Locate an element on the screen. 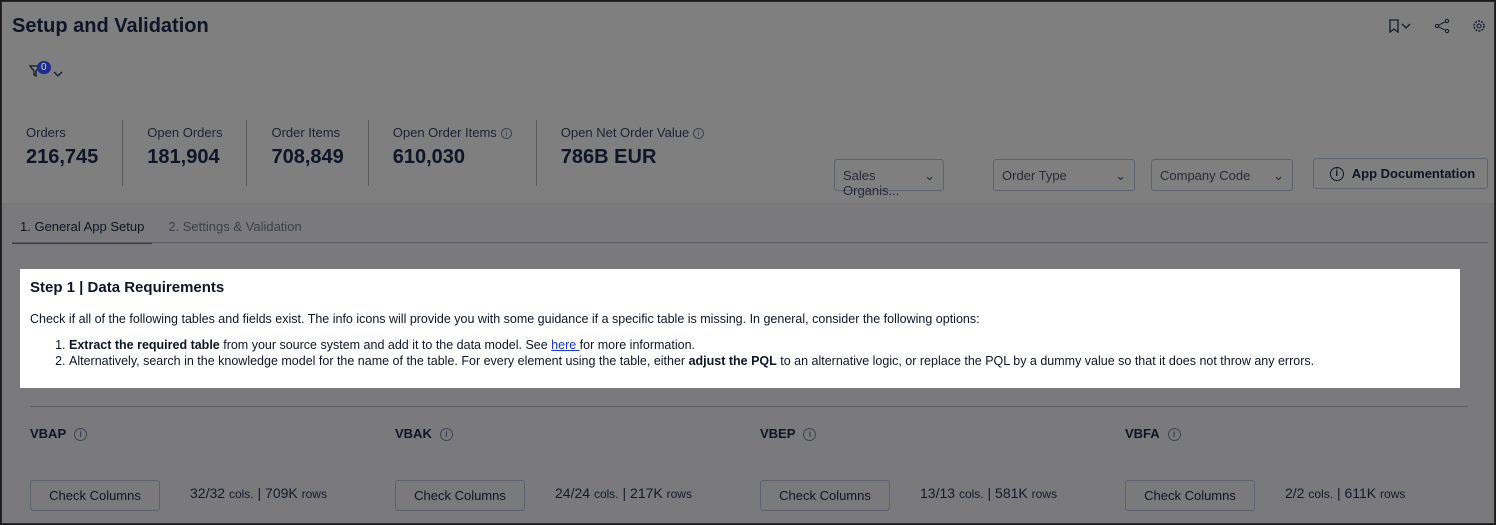 The width and height of the screenshot is (1496, 525). divider is located at coordinates (749, 406).